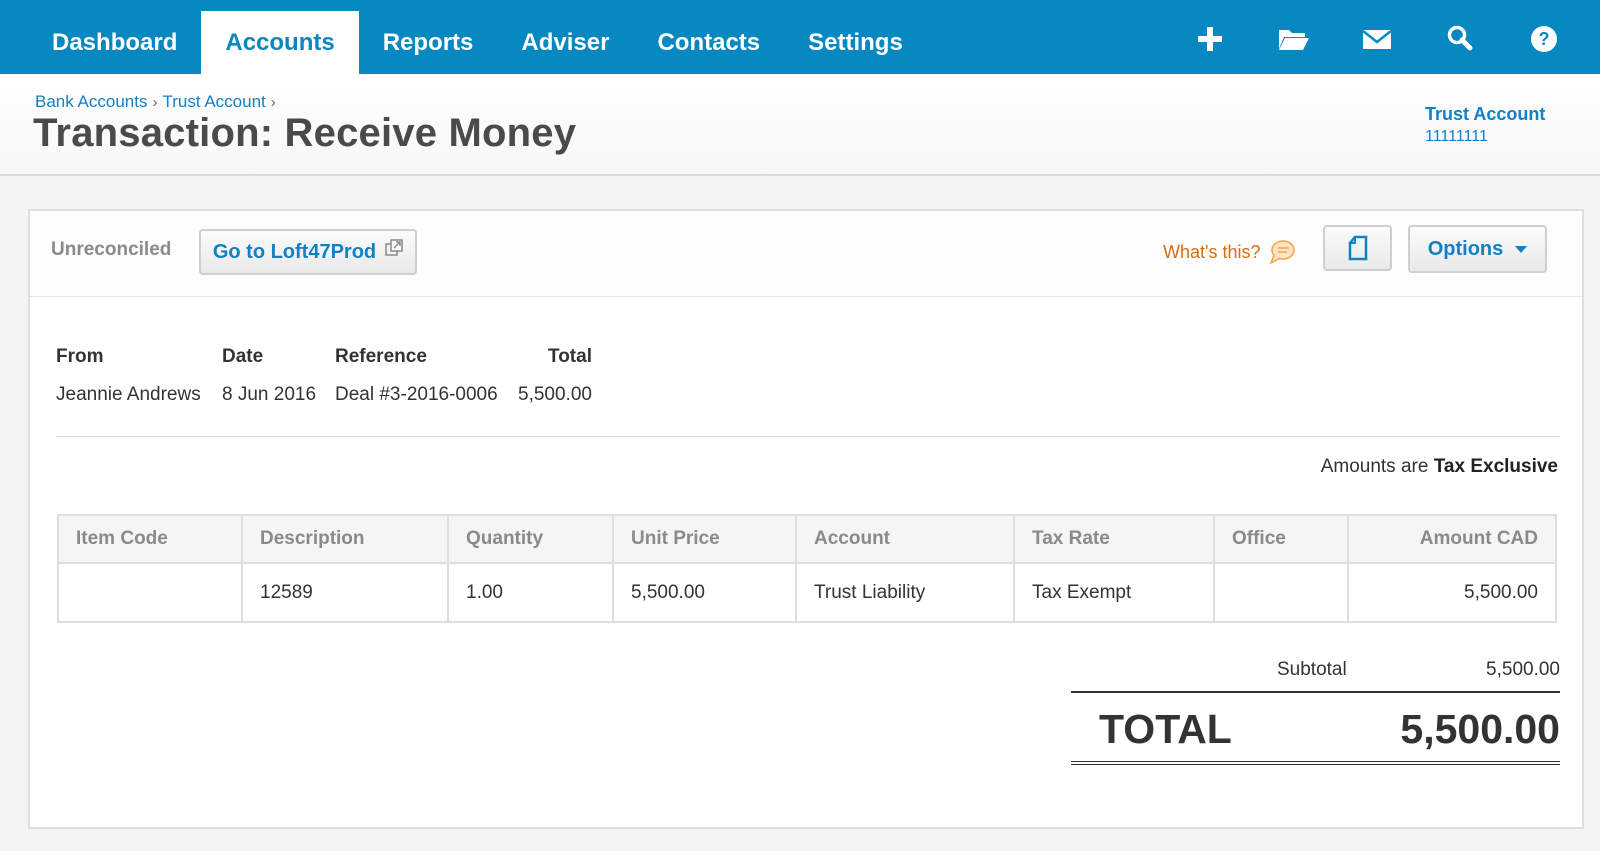  What do you see at coordinates (114, 42) in the screenshot?
I see `tab-dashboard: Dashboard` at bounding box center [114, 42].